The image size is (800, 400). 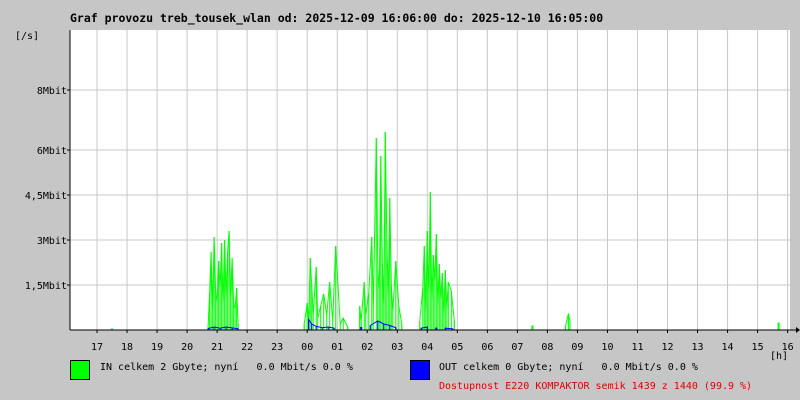 What do you see at coordinates (667, 347) in the screenshot?
I see `x-tick-label: 12` at bounding box center [667, 347].